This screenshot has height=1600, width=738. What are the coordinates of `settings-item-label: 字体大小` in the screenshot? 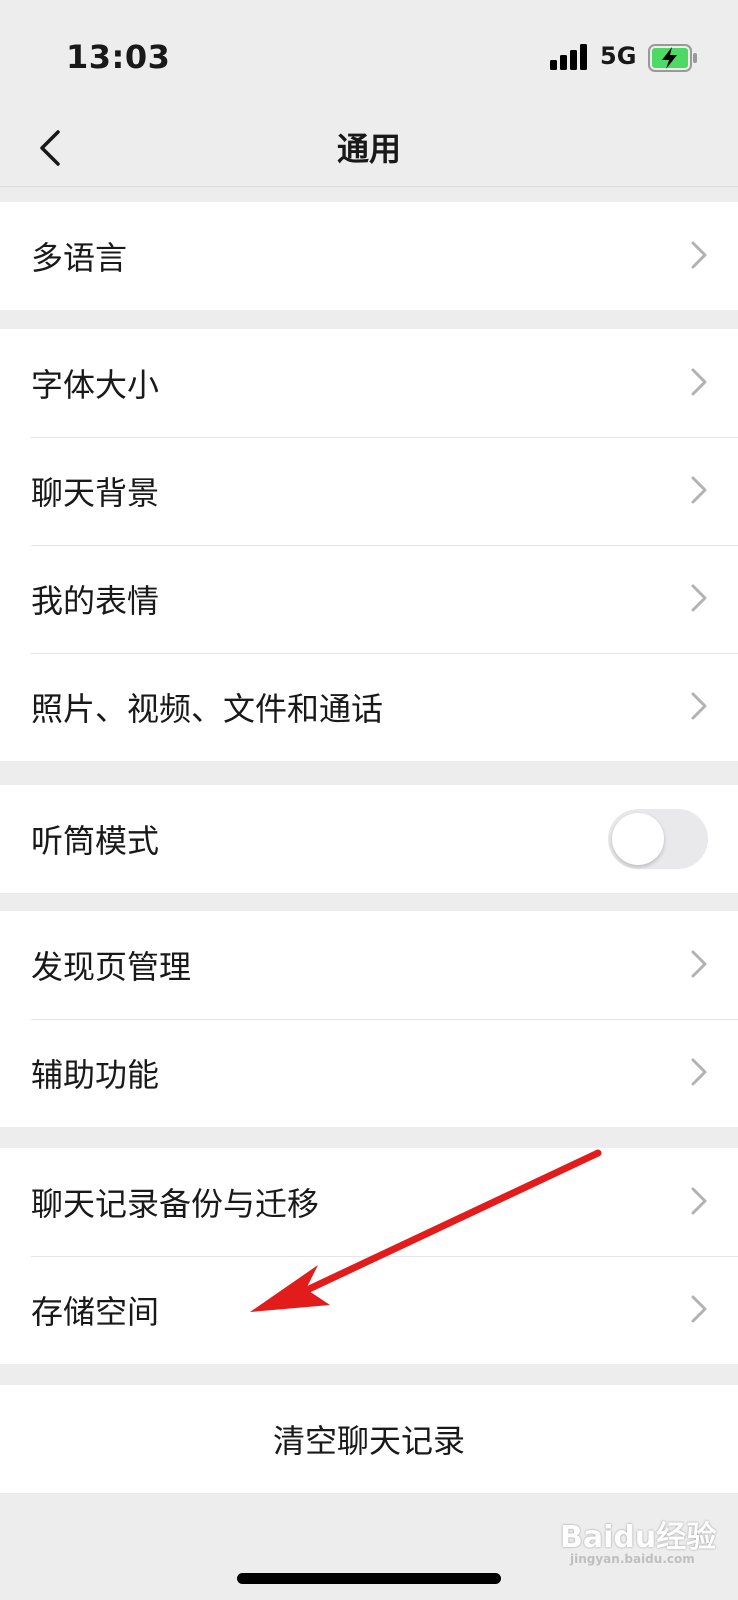 It's located at (95, 385).